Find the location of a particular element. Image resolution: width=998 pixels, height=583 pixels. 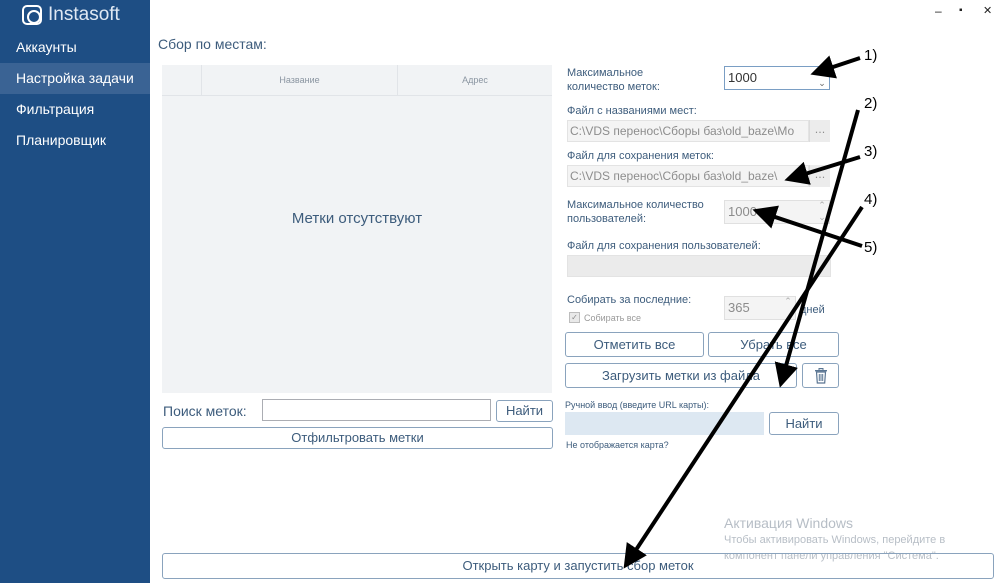

annotation-3: 3) is located at coordinates (871, 151).